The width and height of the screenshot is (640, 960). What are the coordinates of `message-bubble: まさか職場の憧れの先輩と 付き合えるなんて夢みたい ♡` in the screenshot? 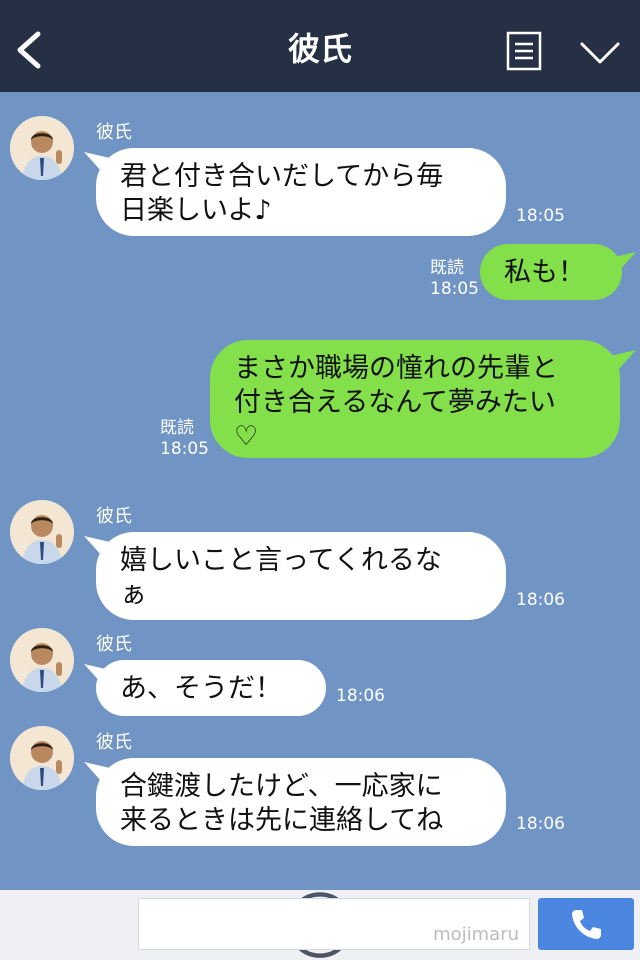 It's located at (415, 399).